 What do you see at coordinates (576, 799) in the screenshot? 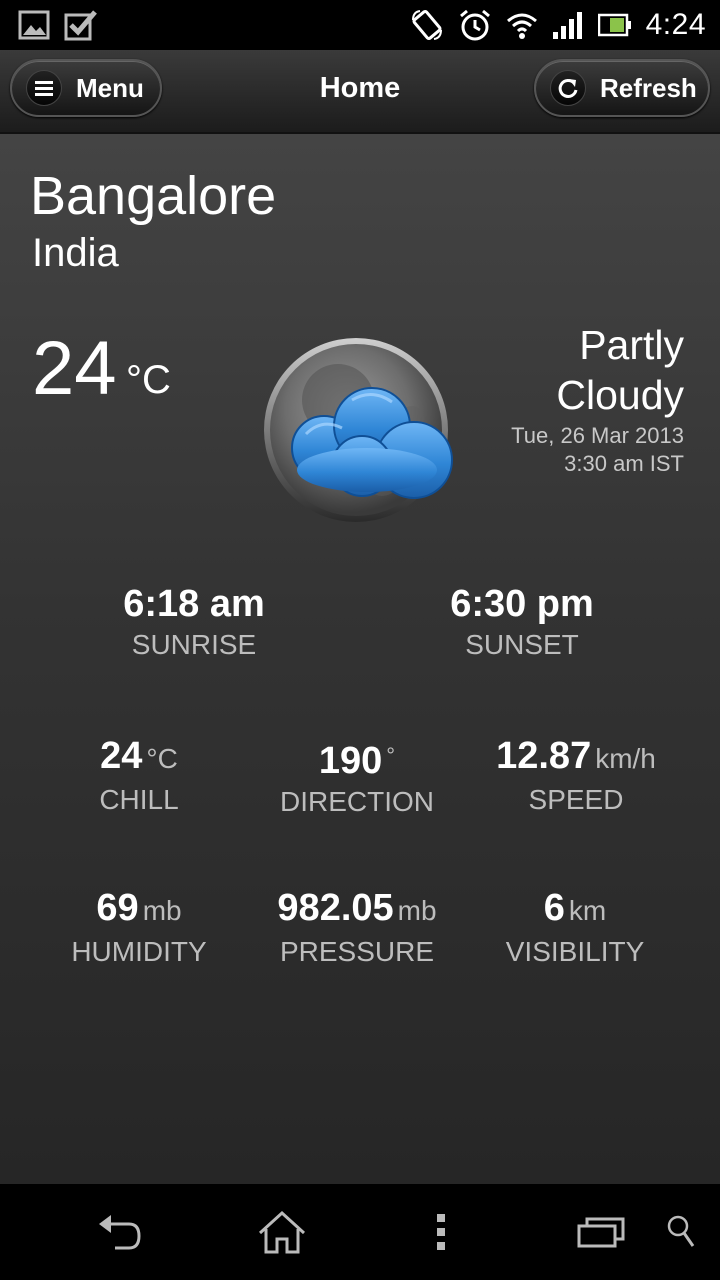
I see `speed-label: SPEED` at bounding box center [576, 799].